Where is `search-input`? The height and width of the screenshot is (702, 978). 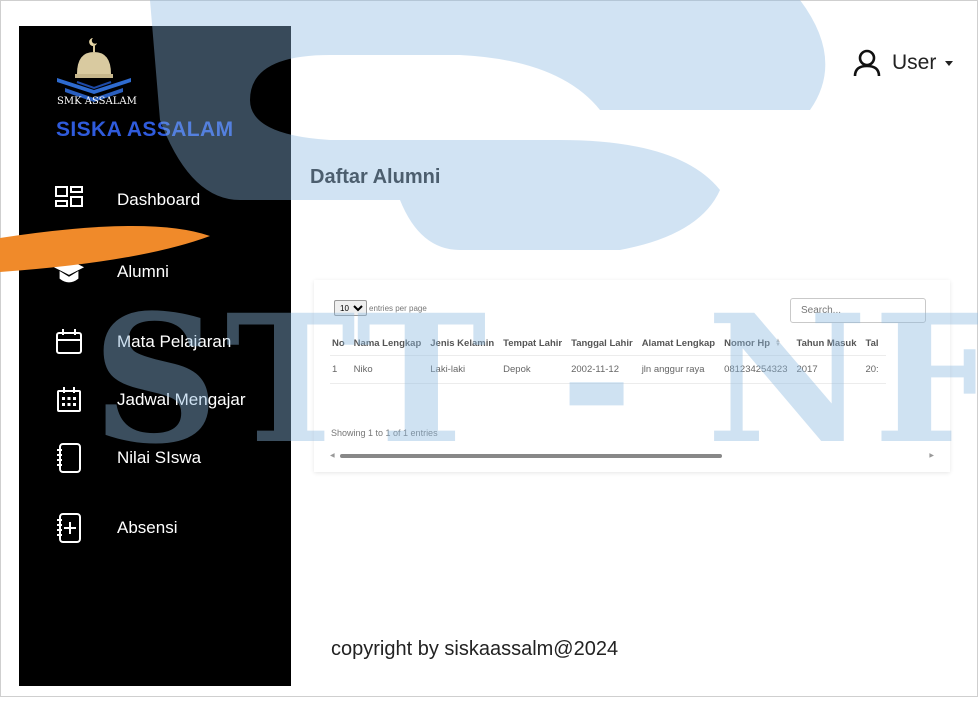
search-input is located at coordinates (858, 310).